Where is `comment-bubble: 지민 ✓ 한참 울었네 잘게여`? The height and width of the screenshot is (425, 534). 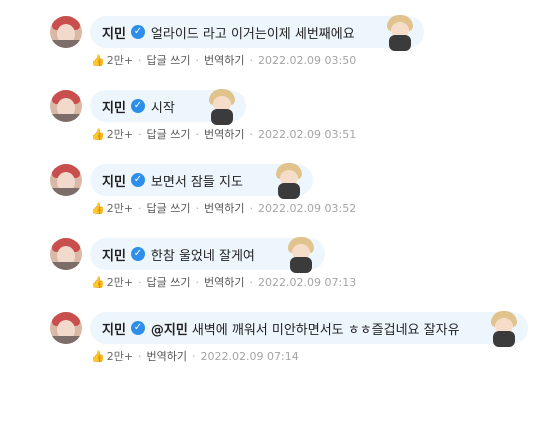
comment-bubble: 지민 ✓ 한참 울었네 잘게여 is located at coordinates (207, 255).